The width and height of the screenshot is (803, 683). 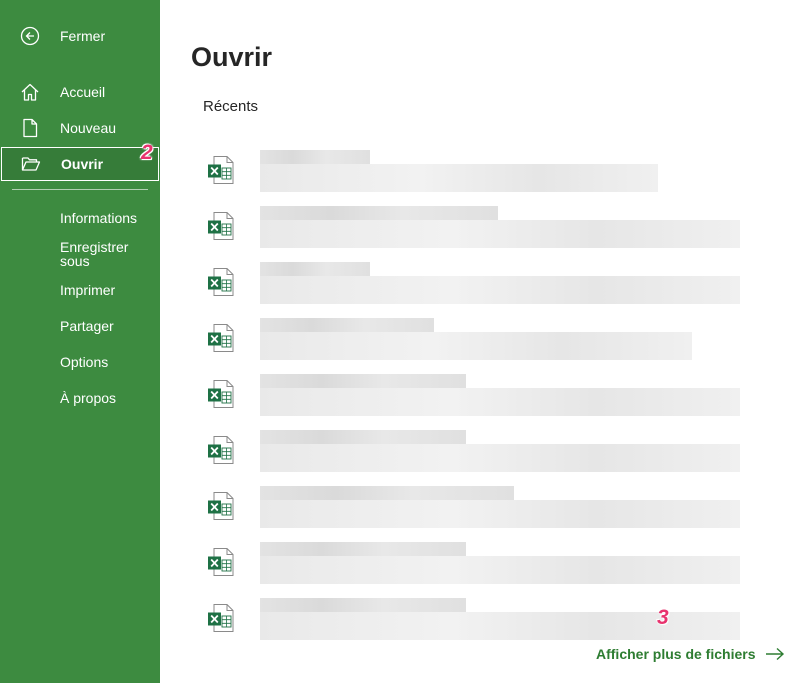 I want to click on info-label: Informations, so click(x=99, y=218).